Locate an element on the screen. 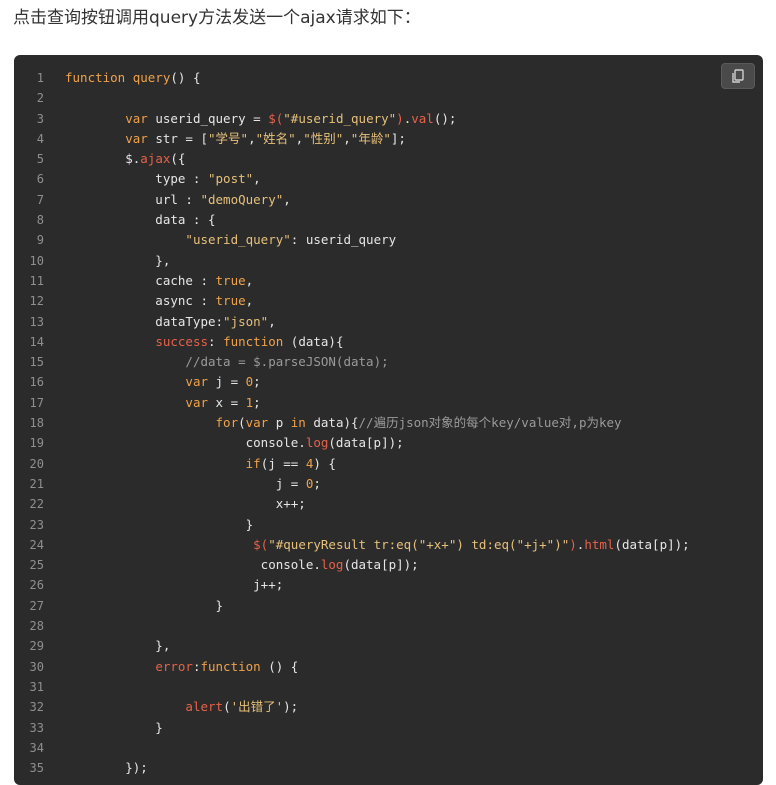  code-line: 29 }, is located at coordinates (352, 646).